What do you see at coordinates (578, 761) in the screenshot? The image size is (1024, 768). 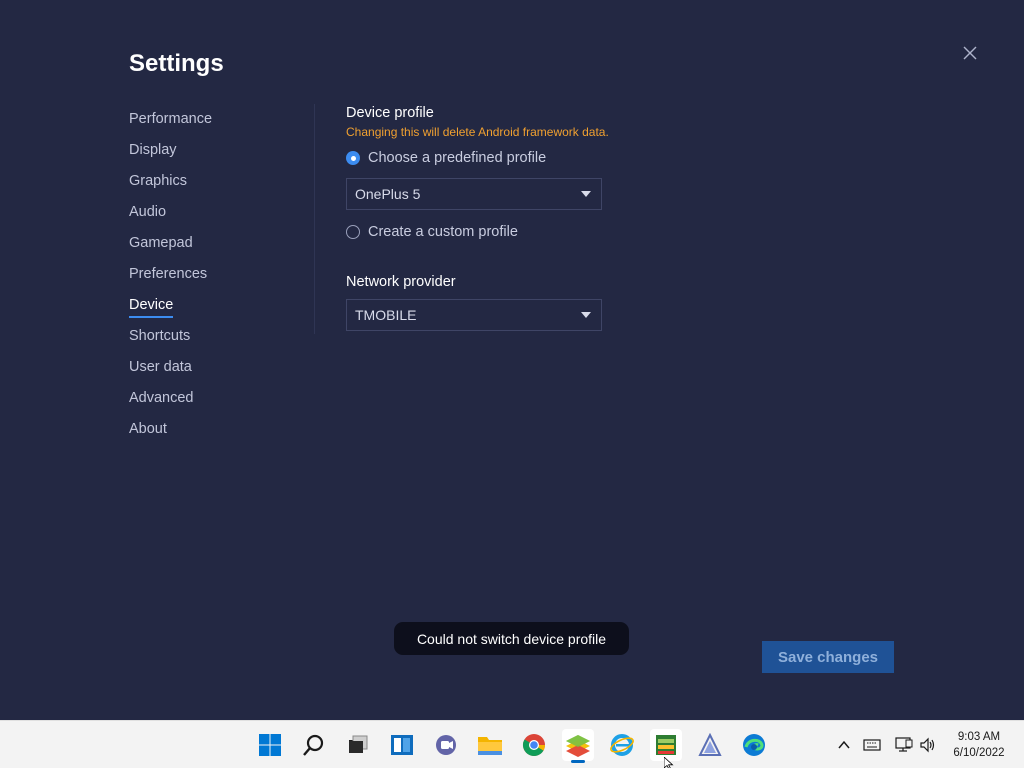 I see `running-indicator` at bounding box center [578, 761].